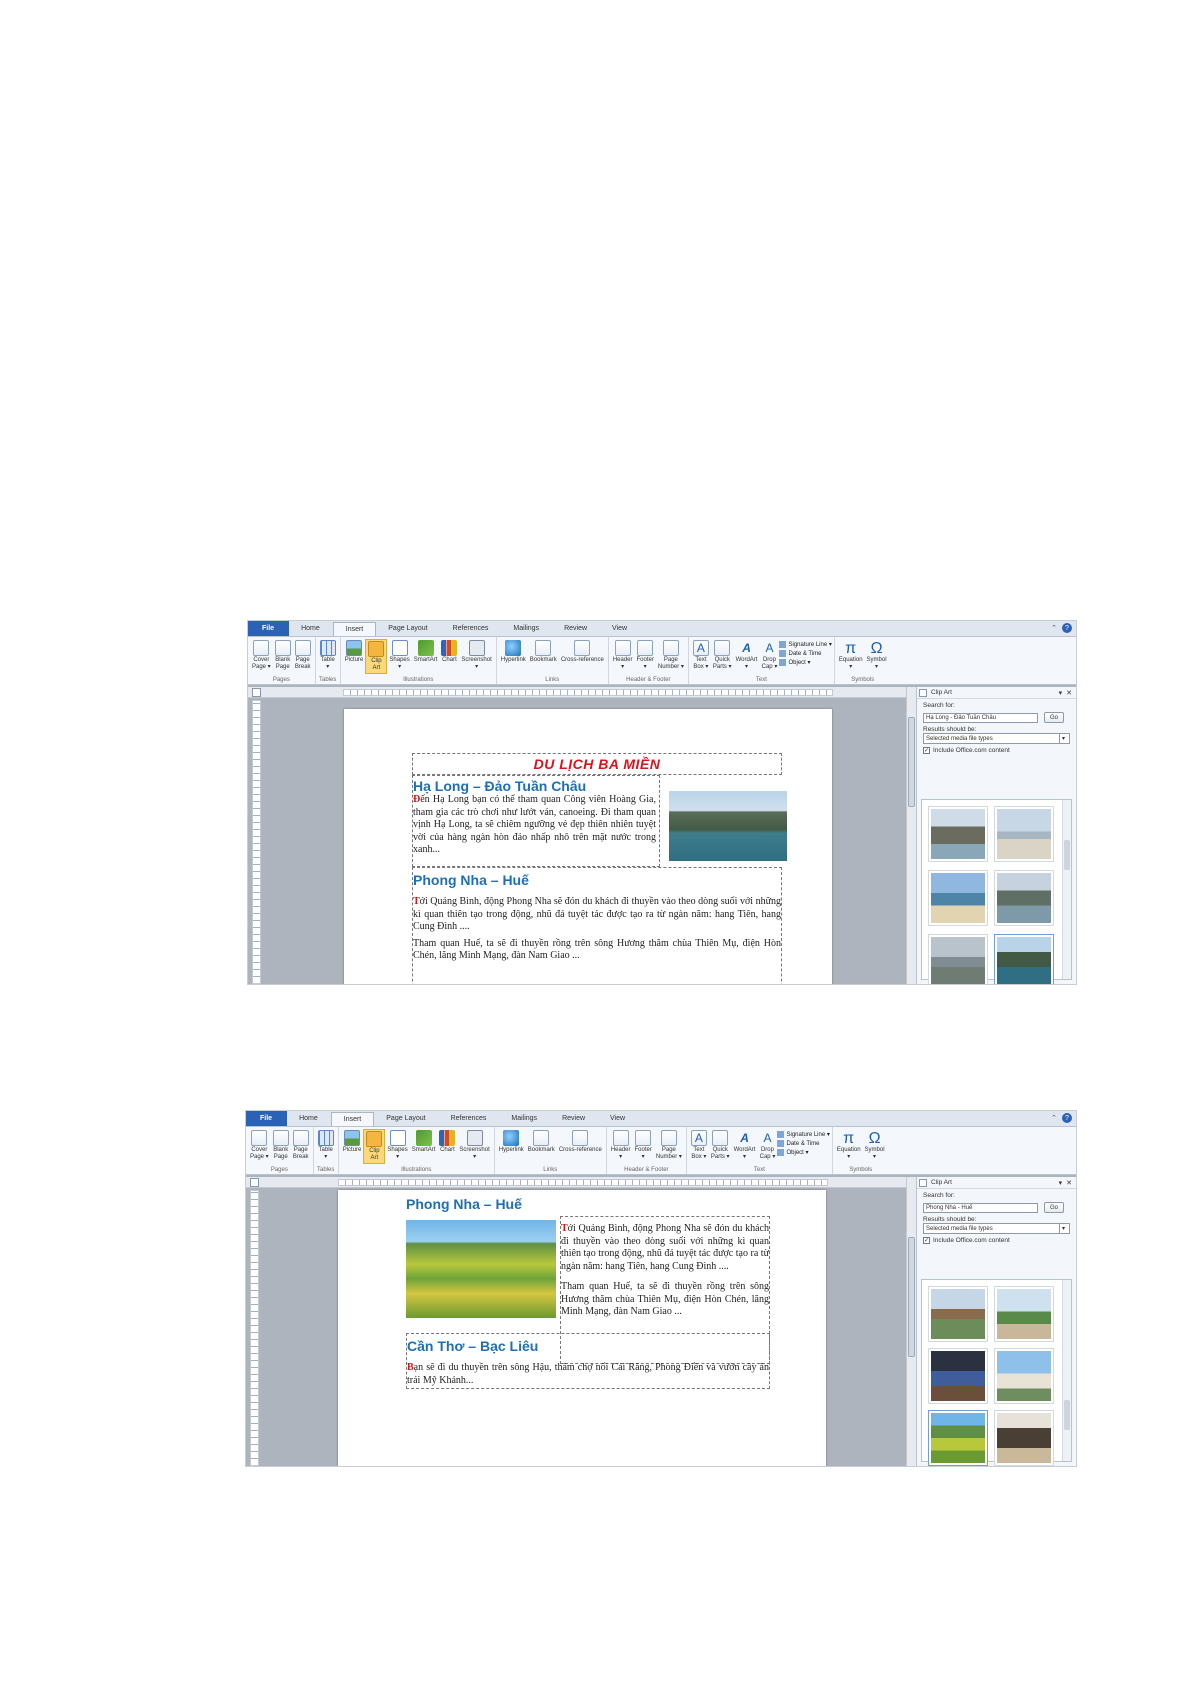 The height and width of the screenshot is (1685, 1191). Describe the element at coordinates (958, 1438) in the screenshot. I see `clip-result-5-selected` at that location.